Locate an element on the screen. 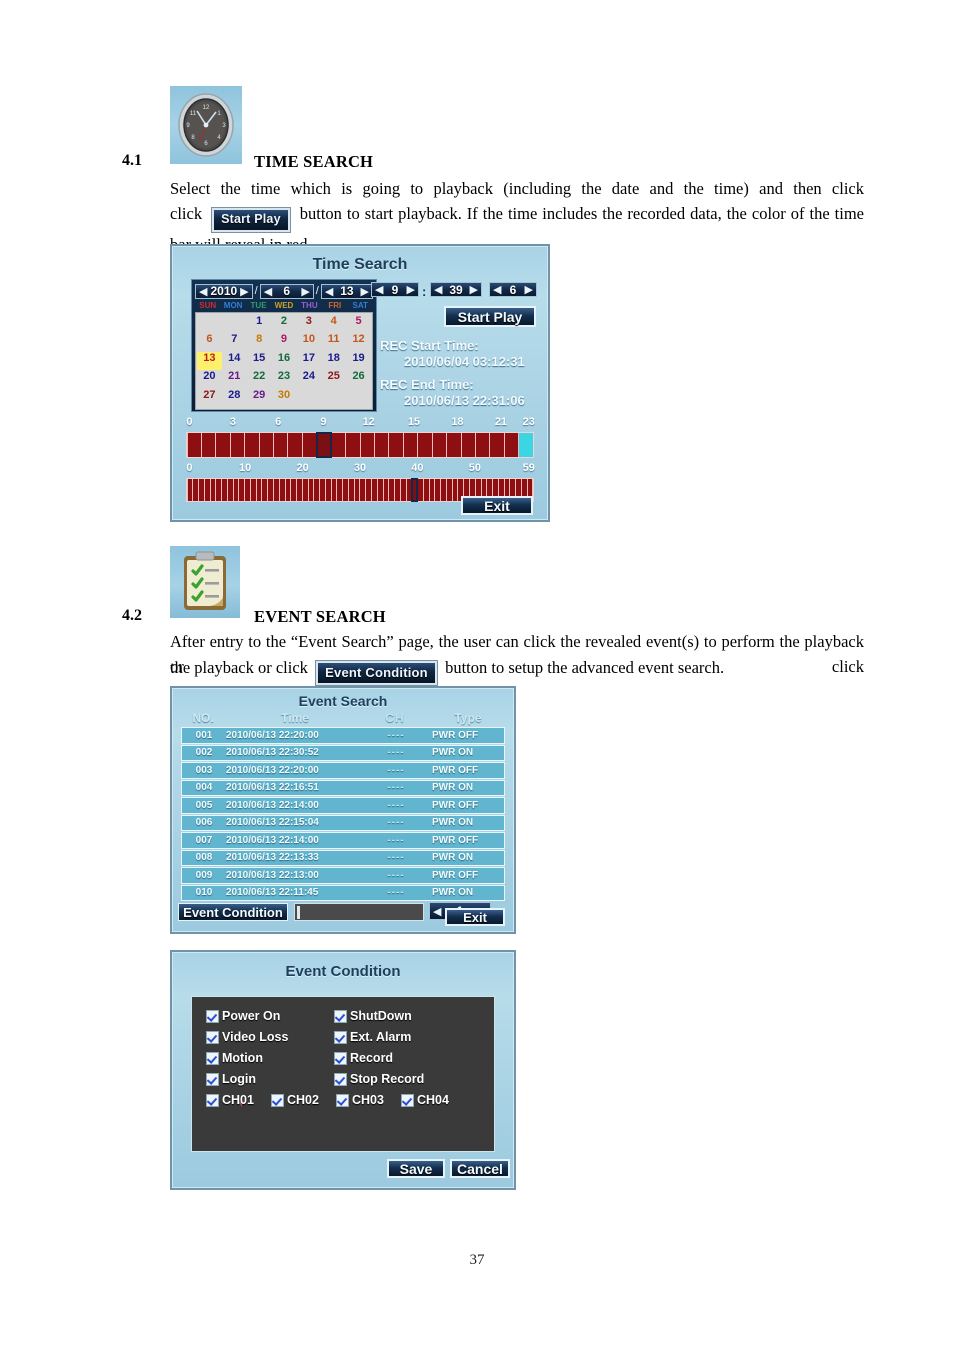  year-next-icon: ▶ is located at coordinates (244, 291).